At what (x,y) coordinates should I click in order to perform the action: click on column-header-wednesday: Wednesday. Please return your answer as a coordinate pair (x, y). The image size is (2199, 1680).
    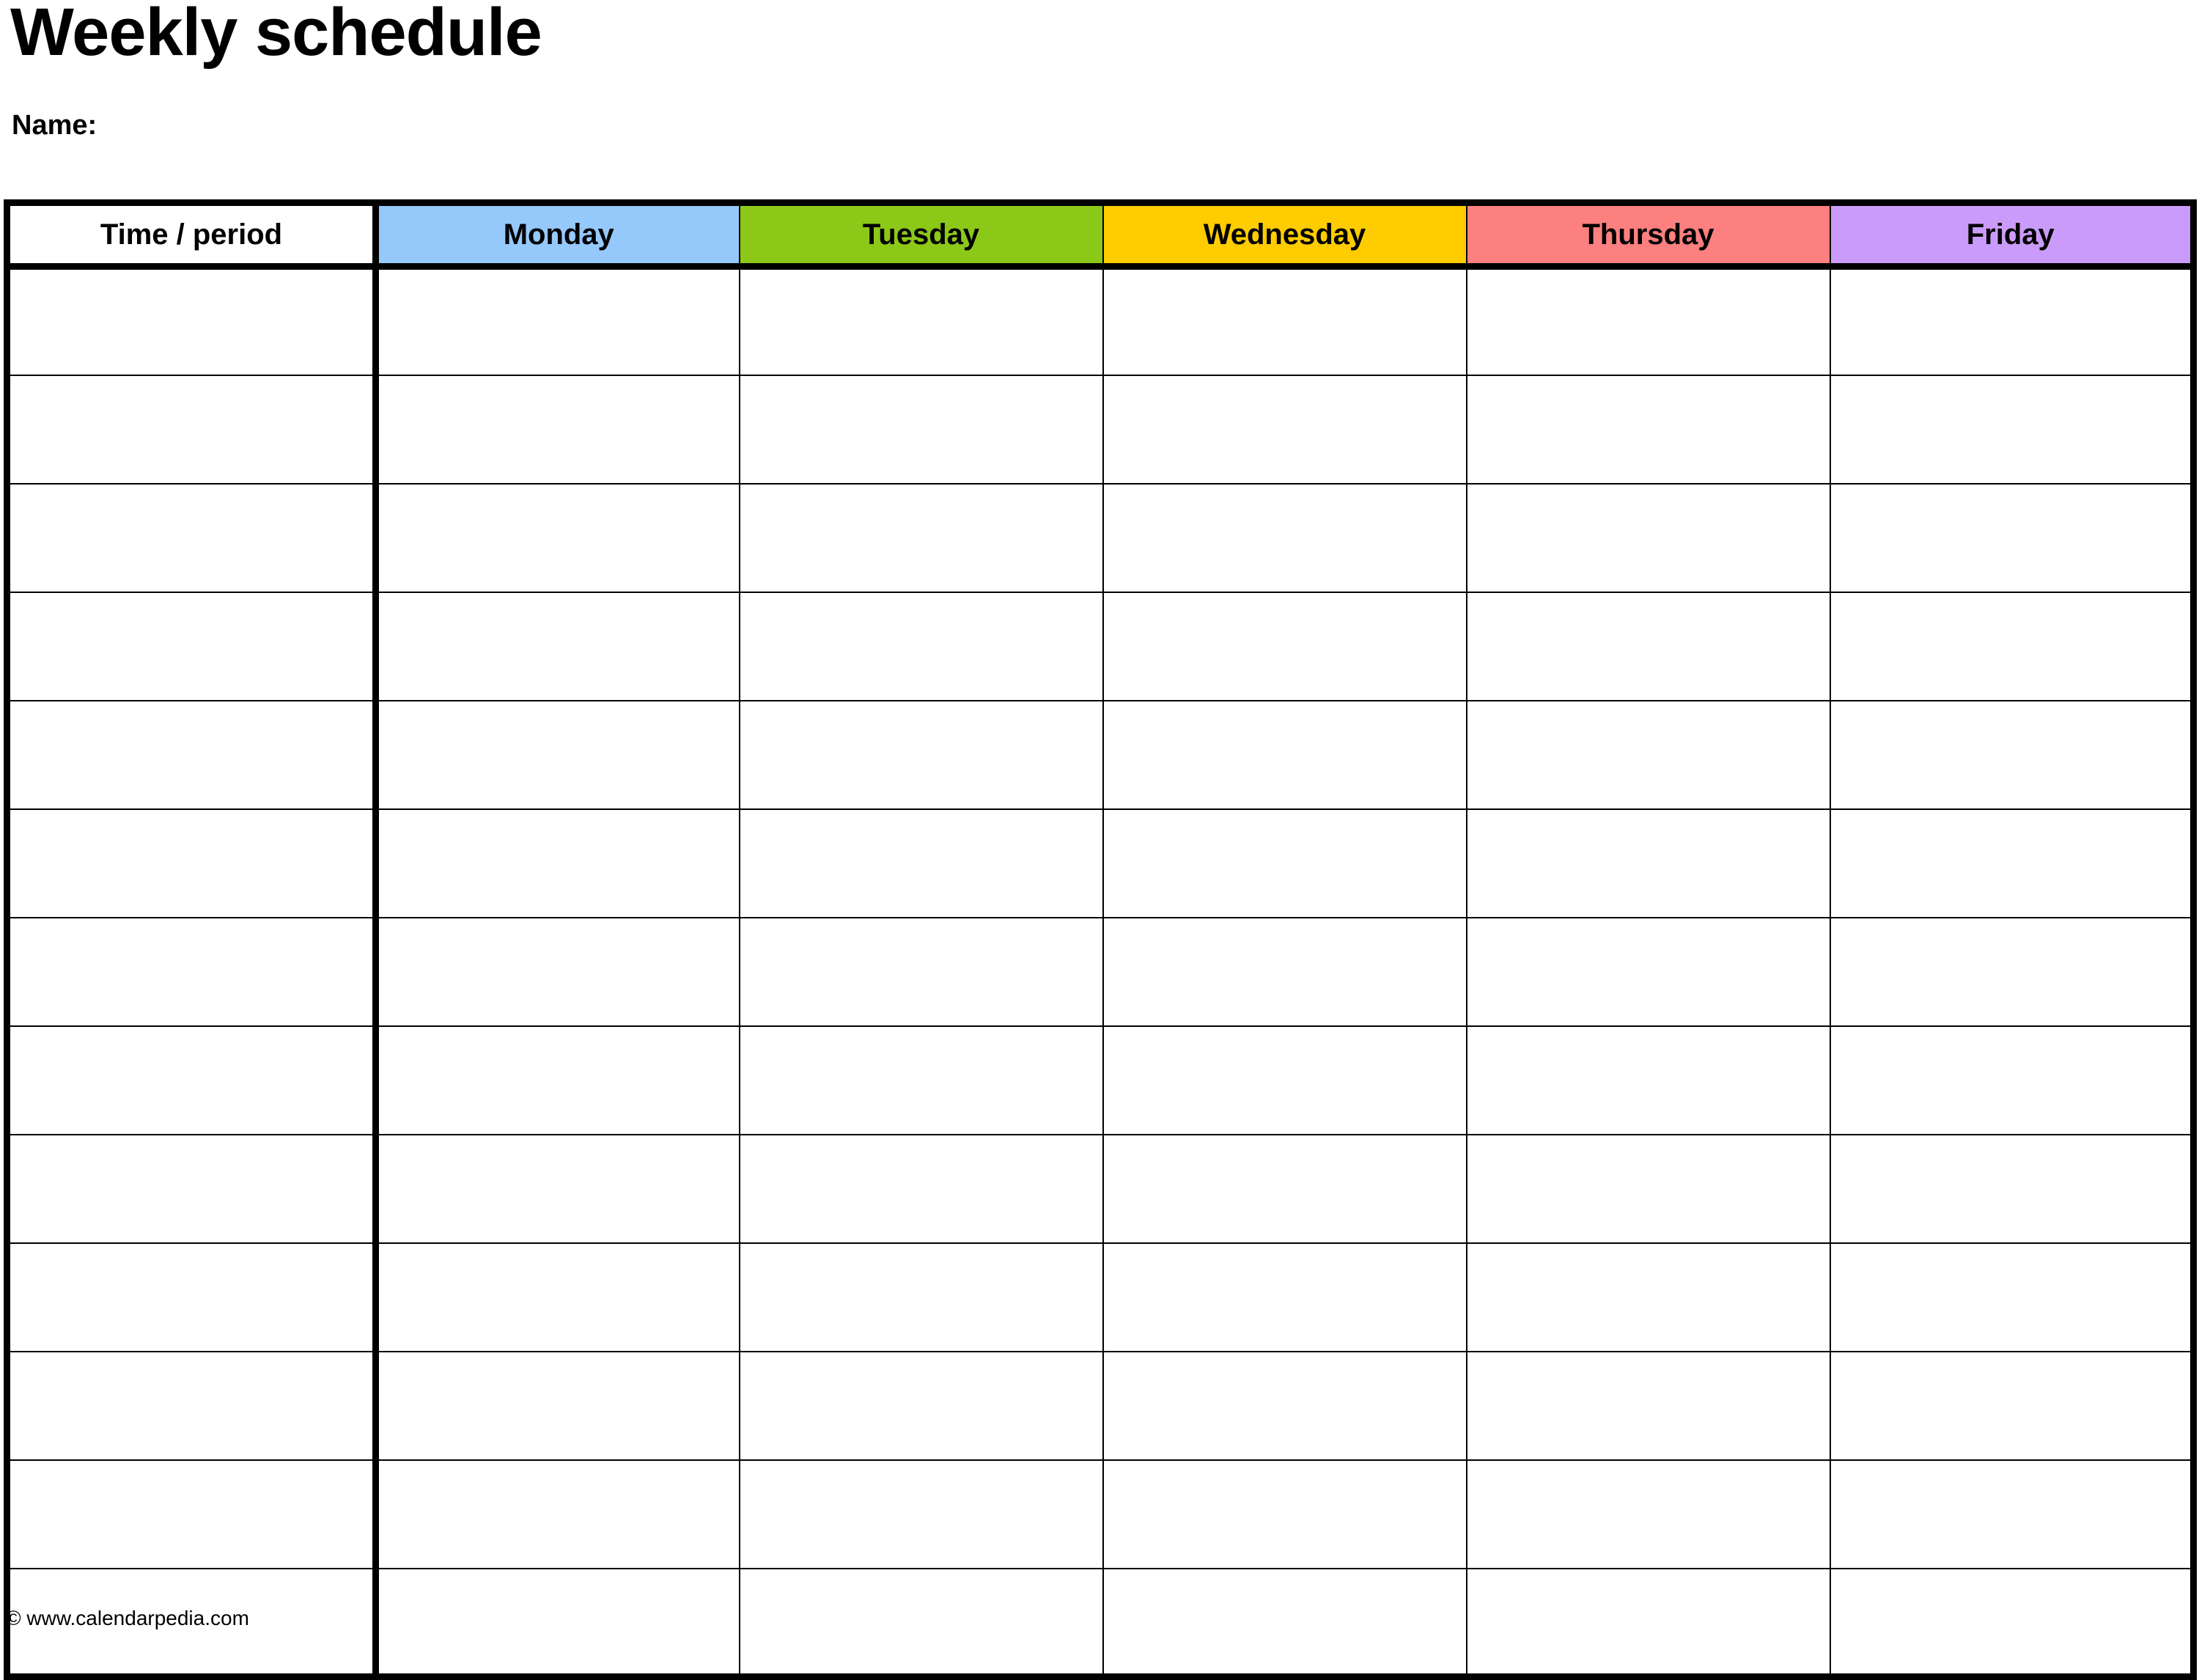
    Looking at the image, I should click on (1284, 234).